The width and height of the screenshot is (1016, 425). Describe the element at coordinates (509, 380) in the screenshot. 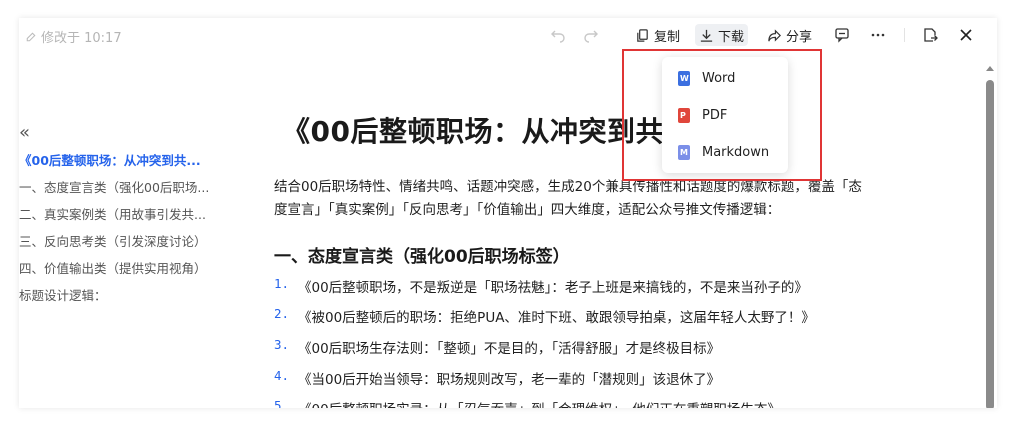

I see `list-text: 《当00后开始当领导：职场规则改写，老一辈的「潜规则」该退休了》` at that location.